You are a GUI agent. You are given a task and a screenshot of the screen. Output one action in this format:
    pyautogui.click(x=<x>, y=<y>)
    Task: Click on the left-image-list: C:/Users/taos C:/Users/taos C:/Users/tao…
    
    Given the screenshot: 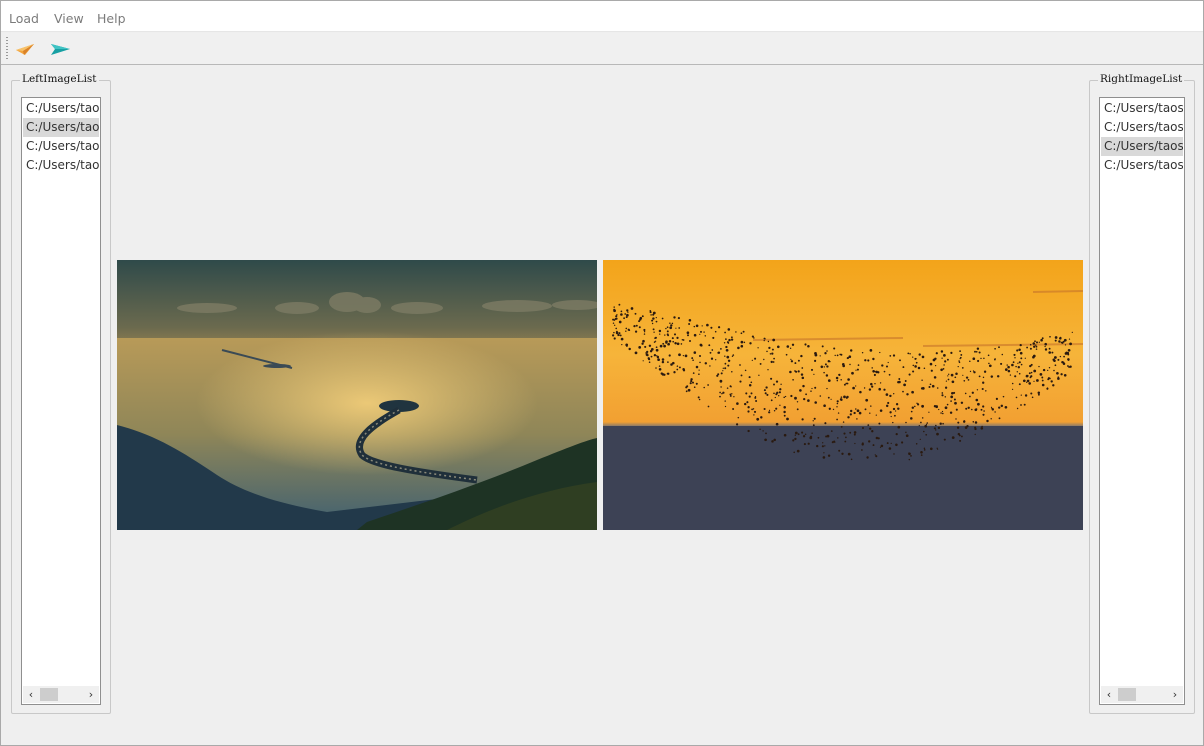 What is the action you would take?
    pyautogui.click(x=61, y=401)
    